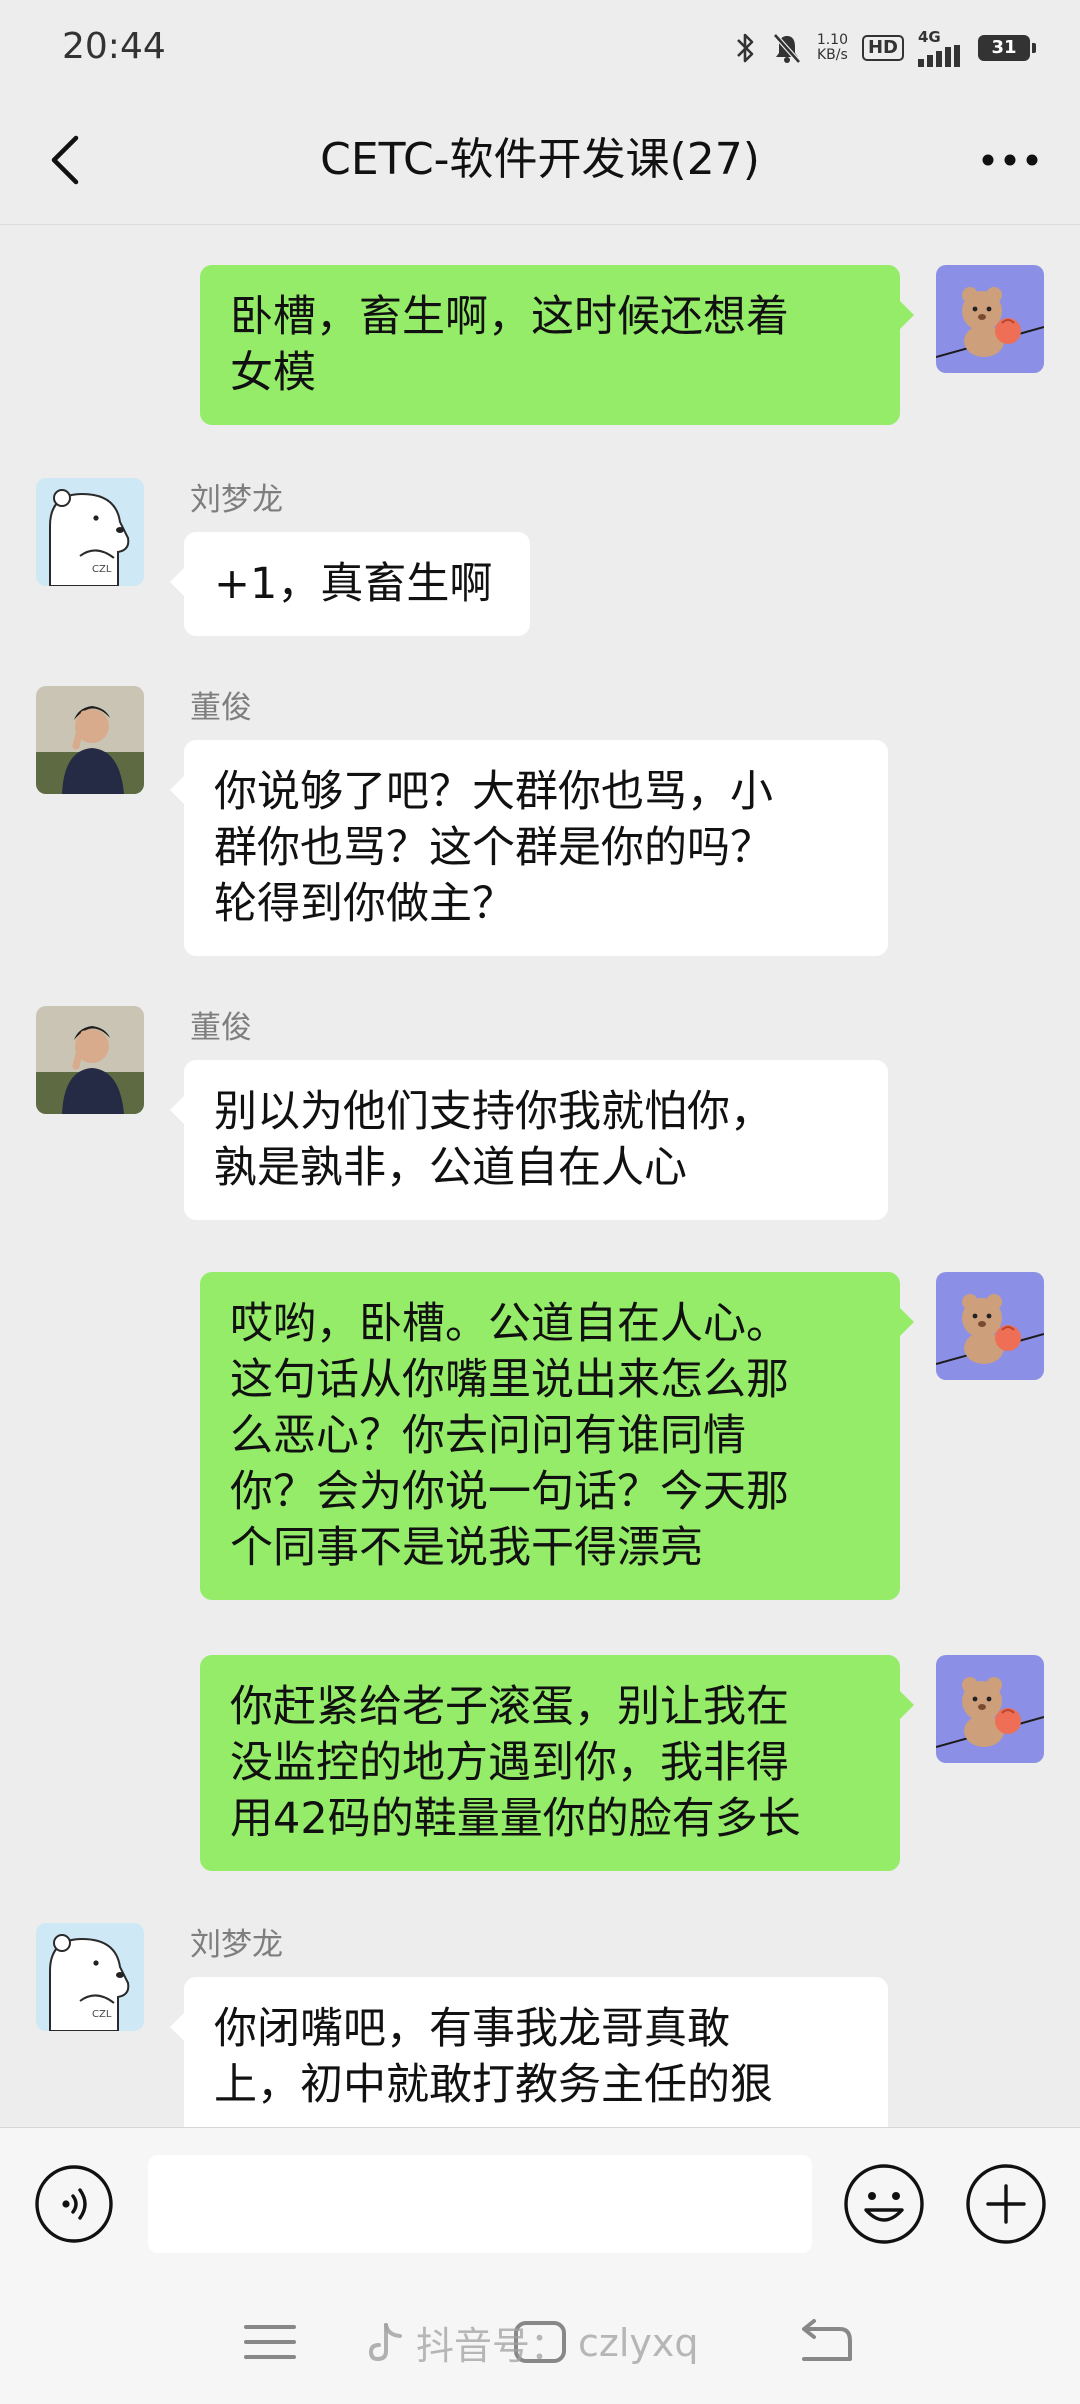  I want to click on battery-indicator: 31, so click(1007, 48).